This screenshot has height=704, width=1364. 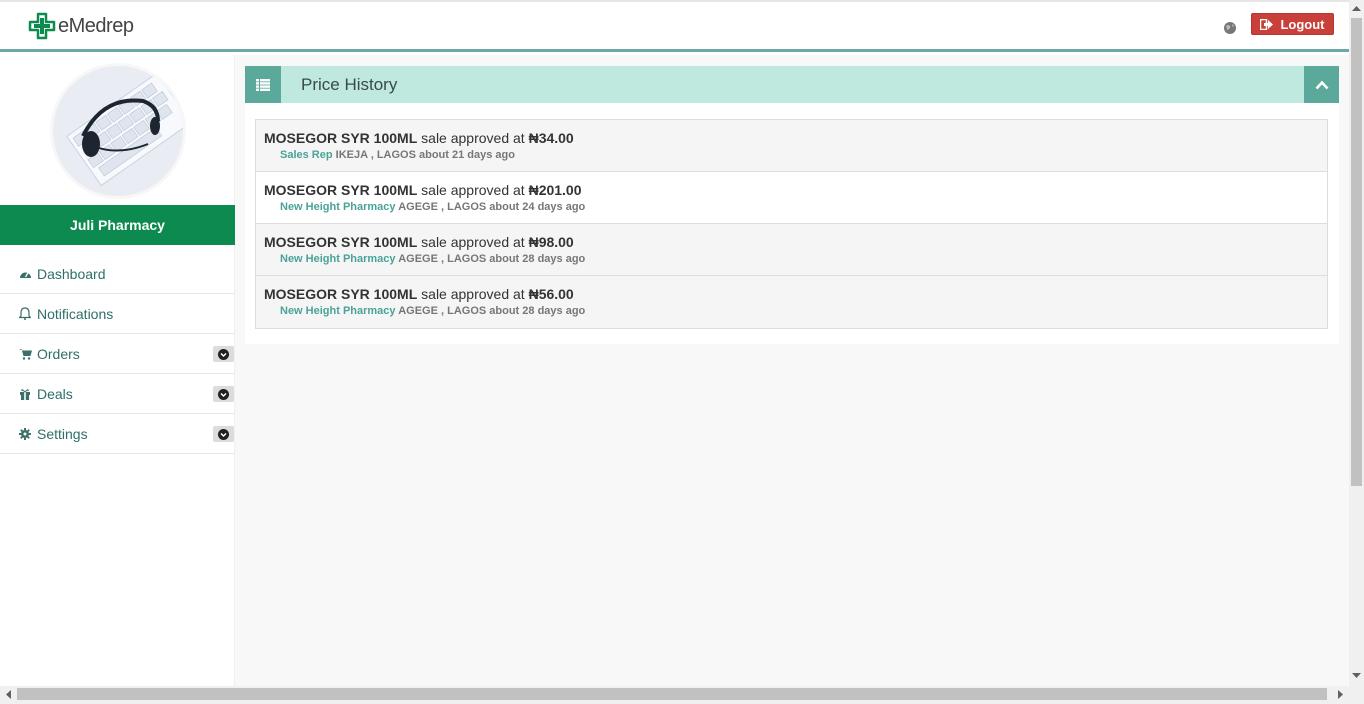 What do you see at coordinates (55, 393) in the screenshot?
I see `sidebar-item-label: Deals` at bounding box center [55, 393].